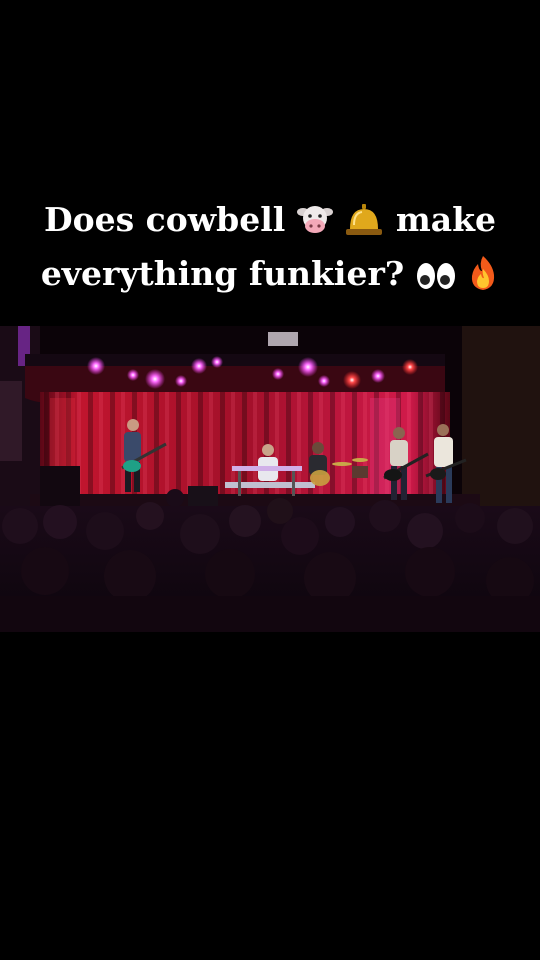  Describe the element at coordinates (164, 219) in the screenshot. I see `caption-text-part-1: Does cowbell` at that location.